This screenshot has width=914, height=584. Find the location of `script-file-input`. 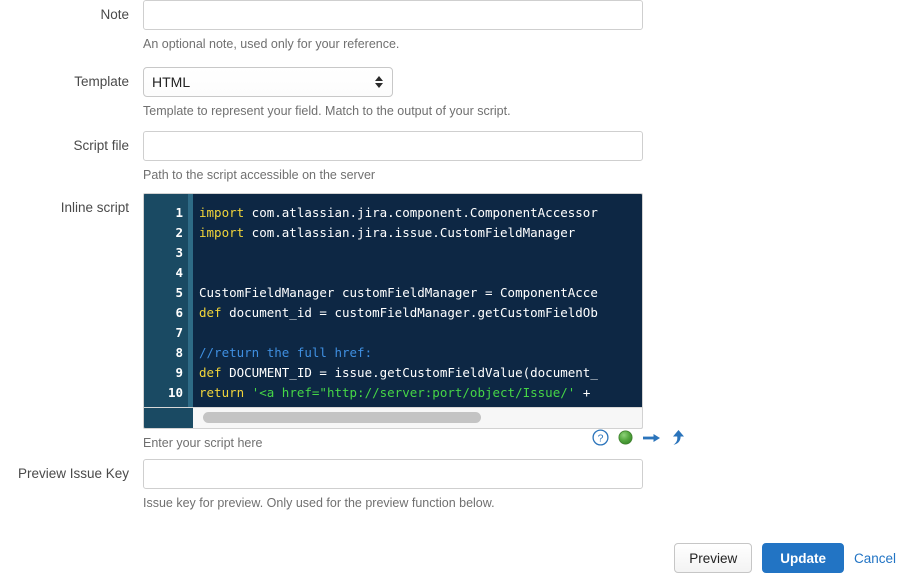

script-file-input is located at coordinates (393, 146).